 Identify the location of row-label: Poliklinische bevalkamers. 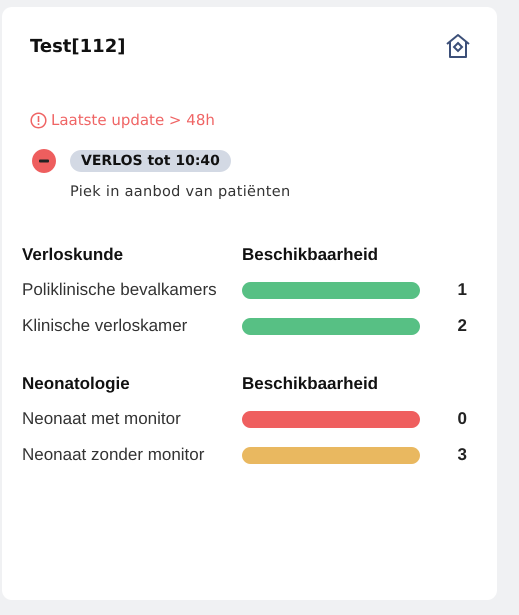
(120, 290).